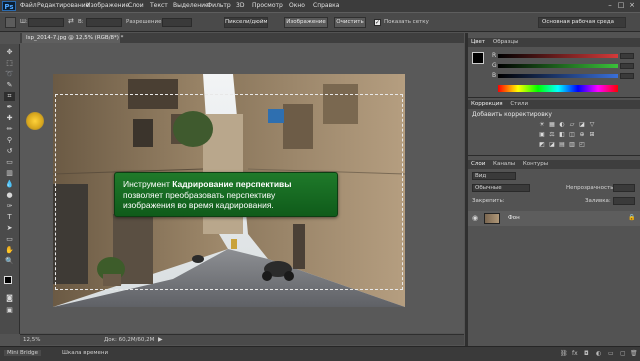 This screenshot has height=361, width=640. What do you see at coordinates (562, 134) in the screenshot?
I see `black-white-icon: ◧` at bounding box center [562, 134].